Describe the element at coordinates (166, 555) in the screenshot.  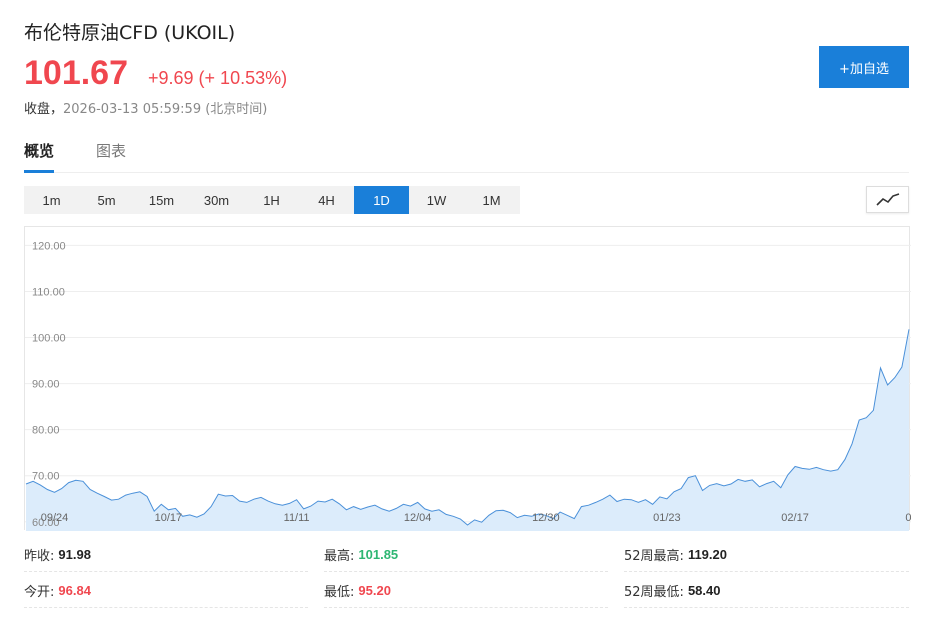
I see `stat-prev-close: 昨收: 91.98` at that location.